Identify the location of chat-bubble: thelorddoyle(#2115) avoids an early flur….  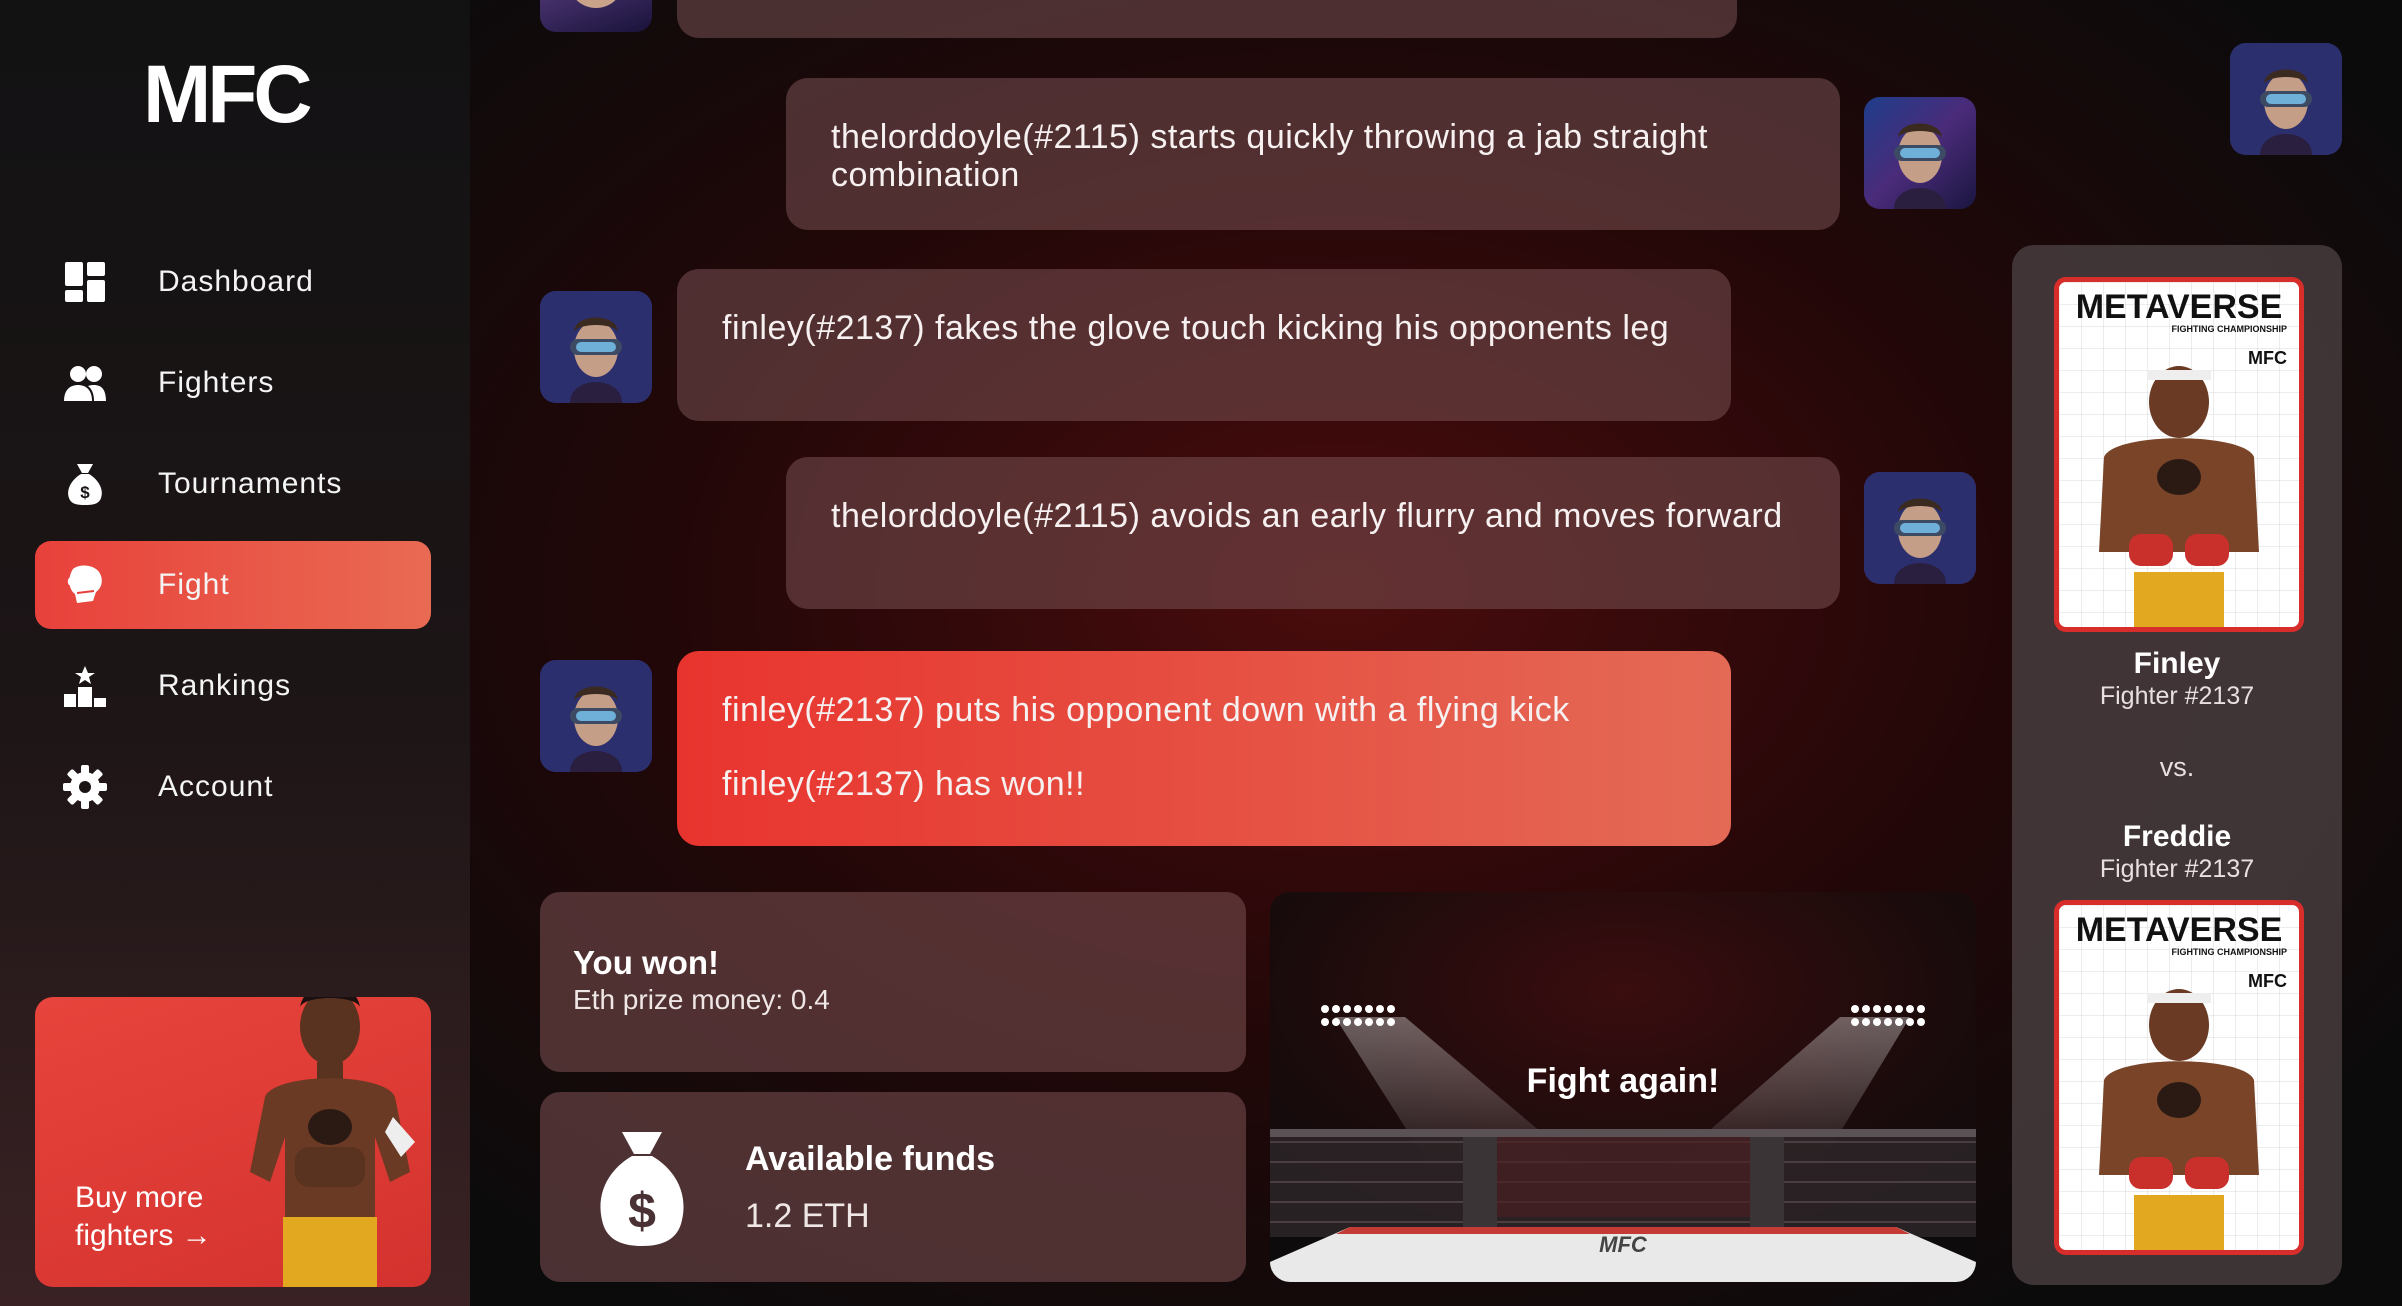
(1313, 533).